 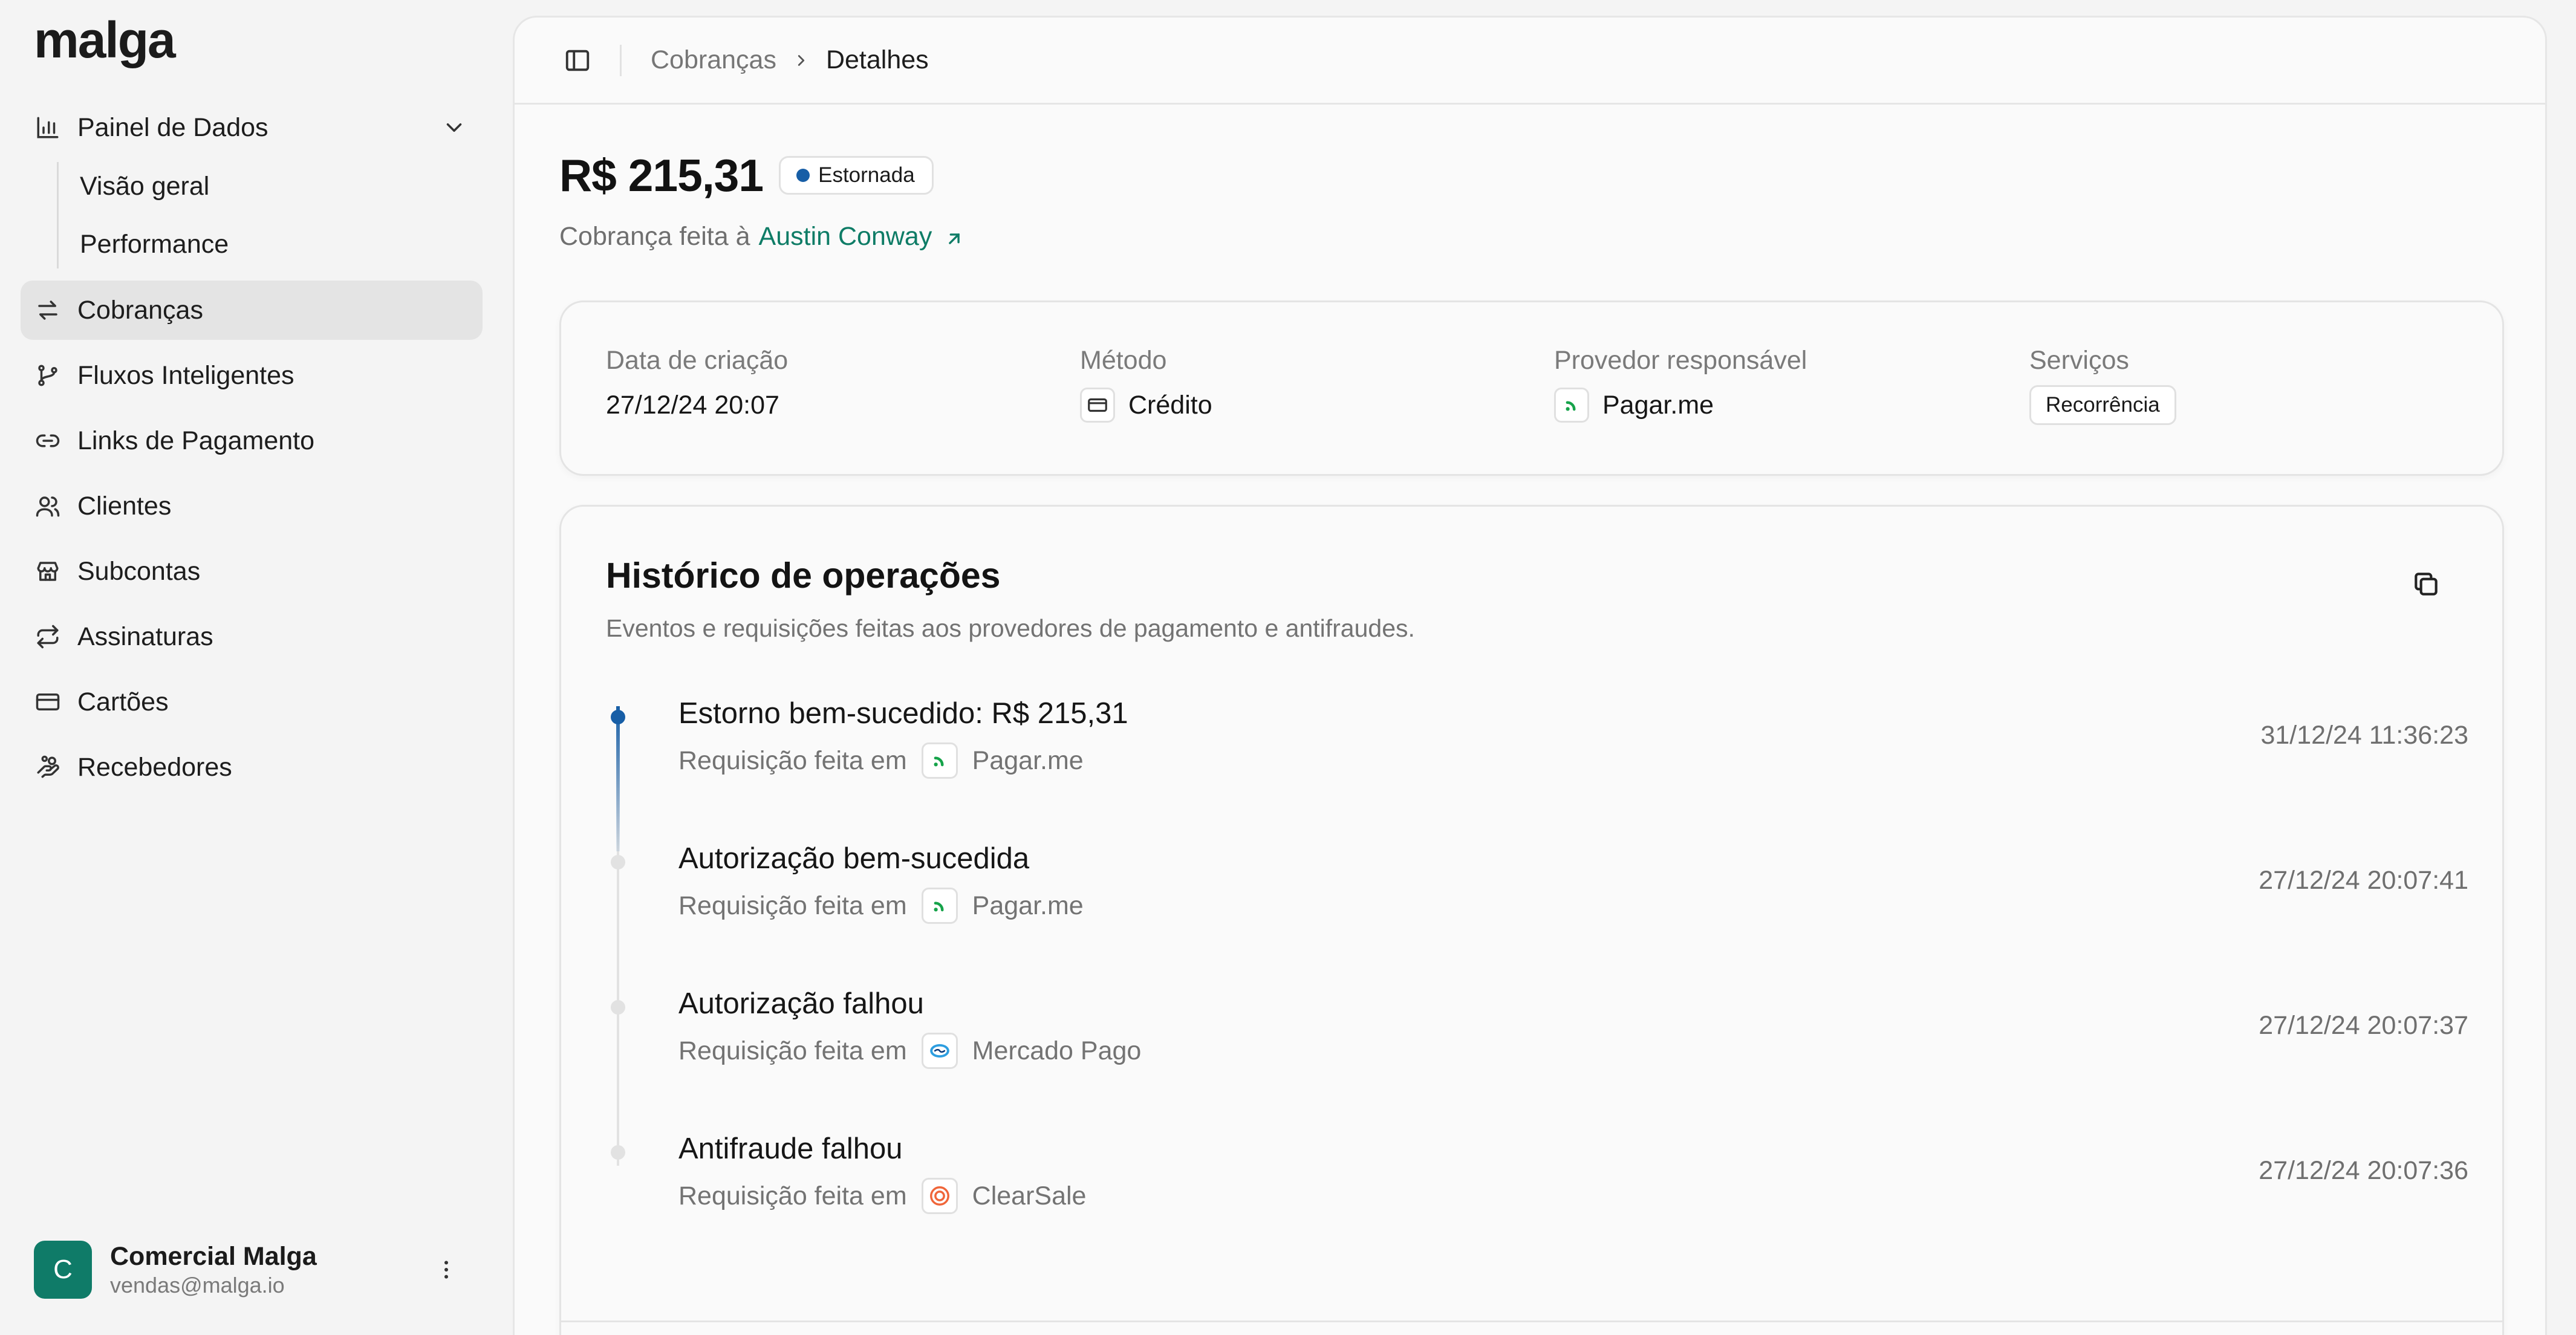 I want to click on sidebar-item-label: Cobranças, so click(x=140, y=310).